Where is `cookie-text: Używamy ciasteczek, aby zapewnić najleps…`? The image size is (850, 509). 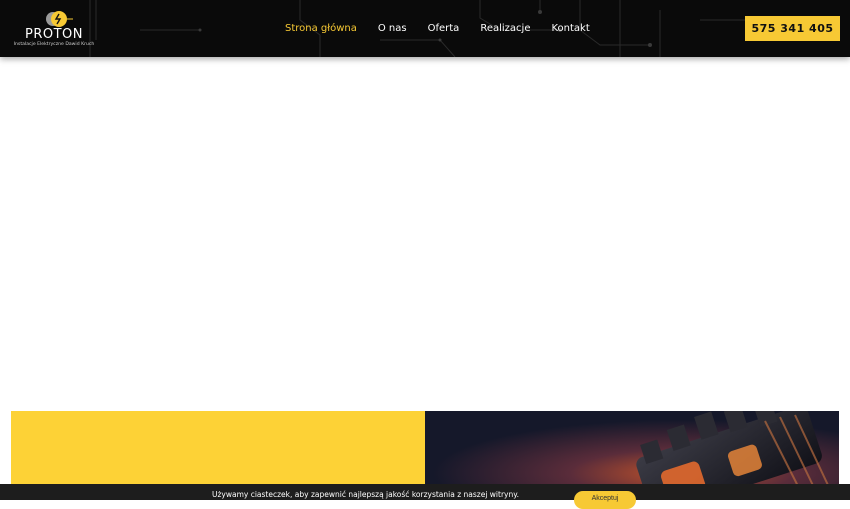 cookie-text: Używamy ciasteczek, aby zapewnić najleps… is located at coordinates (365, 494).